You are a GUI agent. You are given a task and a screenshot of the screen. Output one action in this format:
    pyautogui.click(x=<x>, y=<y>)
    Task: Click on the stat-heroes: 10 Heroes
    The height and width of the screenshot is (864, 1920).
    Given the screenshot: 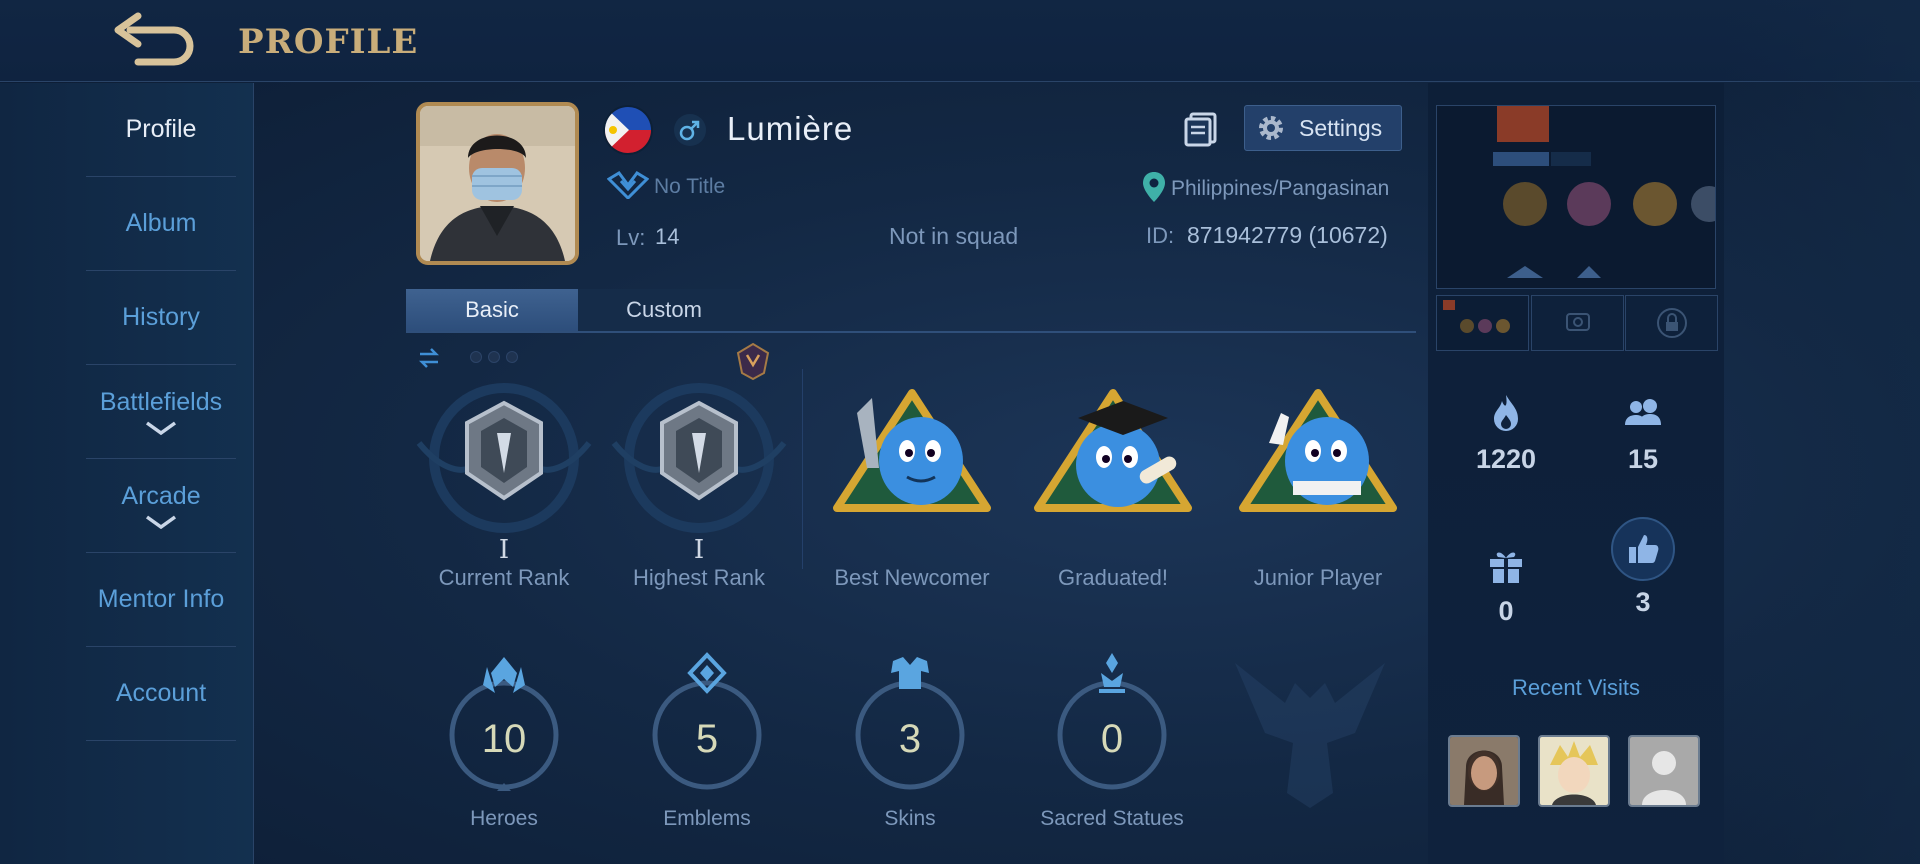 What is the action you would take?
    pyautogui.click(x=504, y=737)
    